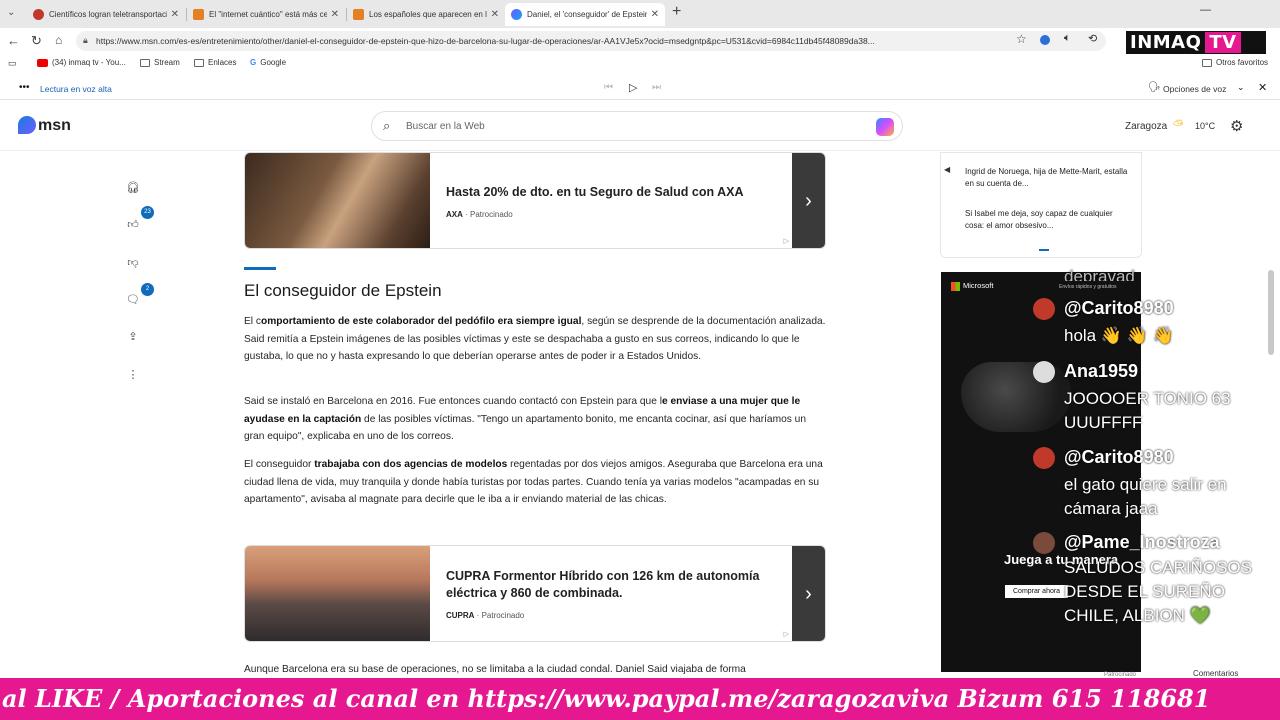 The width and height of the screenshot is (1280, 720). Describe the element at coordinates (633, 87) in the screenshot. I see `play-icon: ▷` at that location.